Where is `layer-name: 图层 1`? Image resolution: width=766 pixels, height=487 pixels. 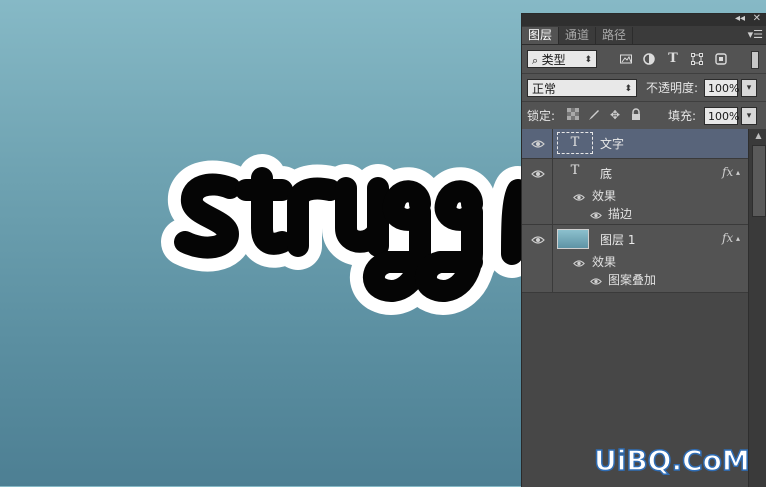
layer-name: 图层 1 is located at coordinates (617, 240).